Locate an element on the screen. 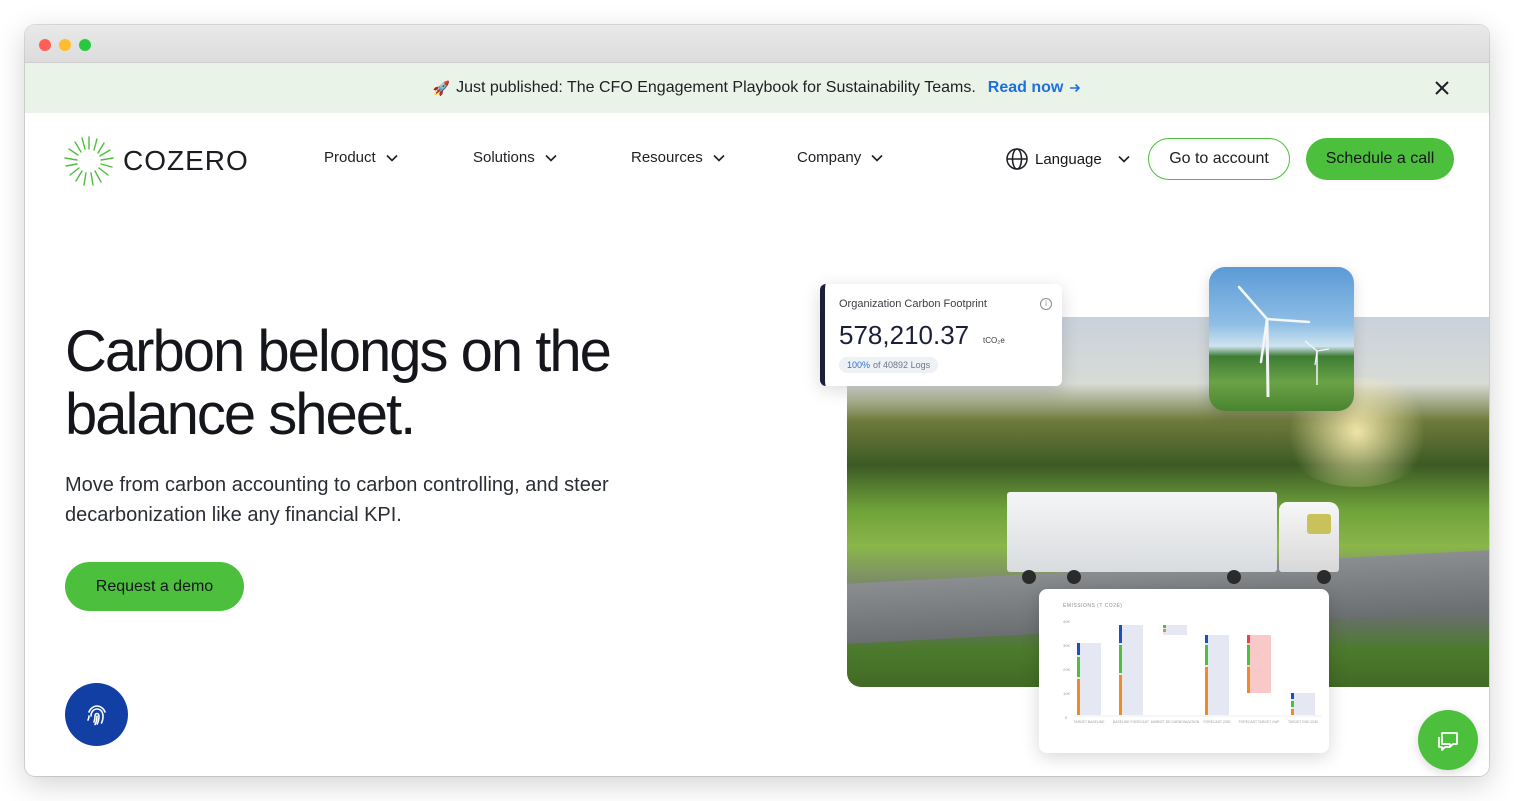  truck-trailer is located at coordinates (1142, 532).